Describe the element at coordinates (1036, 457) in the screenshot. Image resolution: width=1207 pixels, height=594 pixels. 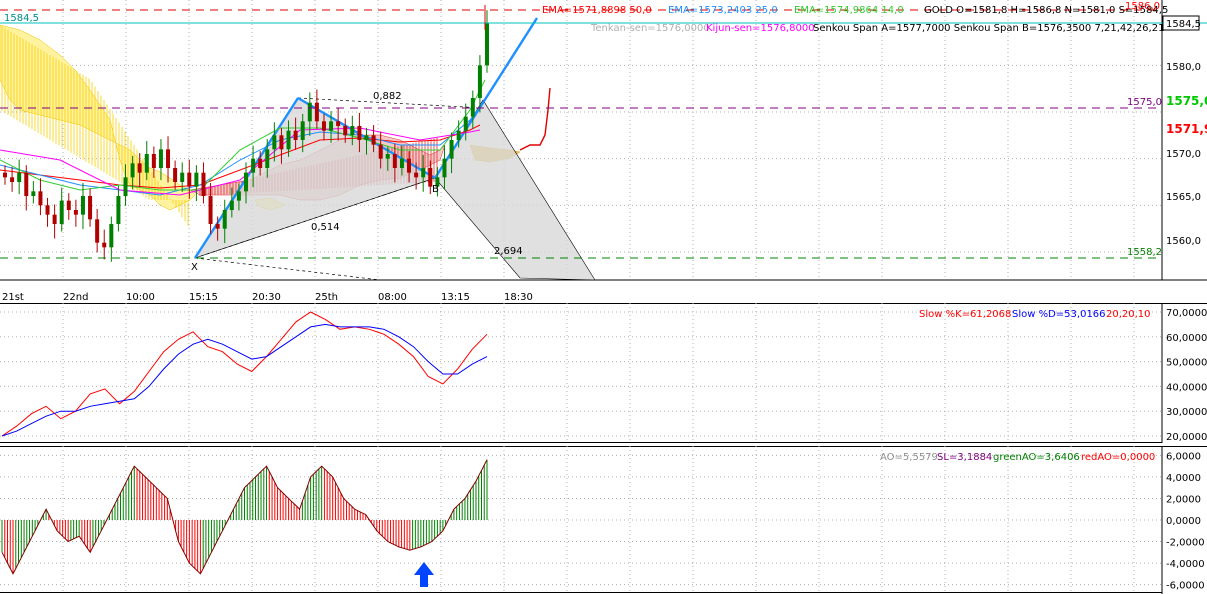
I see `ao-legend-green: greenAO=3,6406` at that location.